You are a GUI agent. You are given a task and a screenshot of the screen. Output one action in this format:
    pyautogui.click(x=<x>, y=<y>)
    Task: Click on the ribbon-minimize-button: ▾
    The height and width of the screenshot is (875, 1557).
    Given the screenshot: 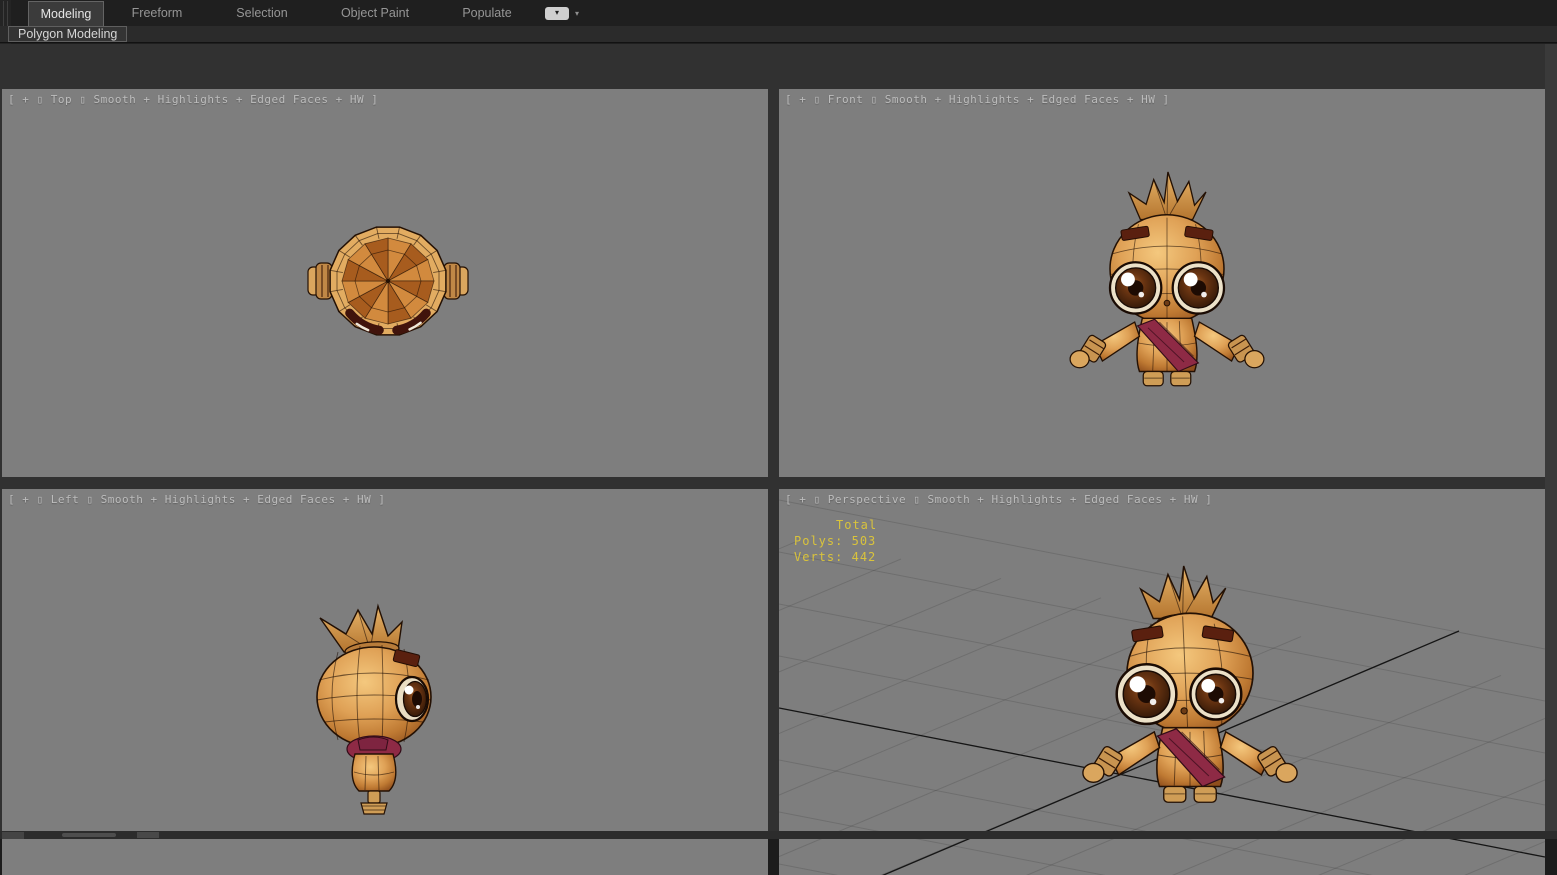 What is the action you would take?
    pyautogui.click(x=557, y=13)
    